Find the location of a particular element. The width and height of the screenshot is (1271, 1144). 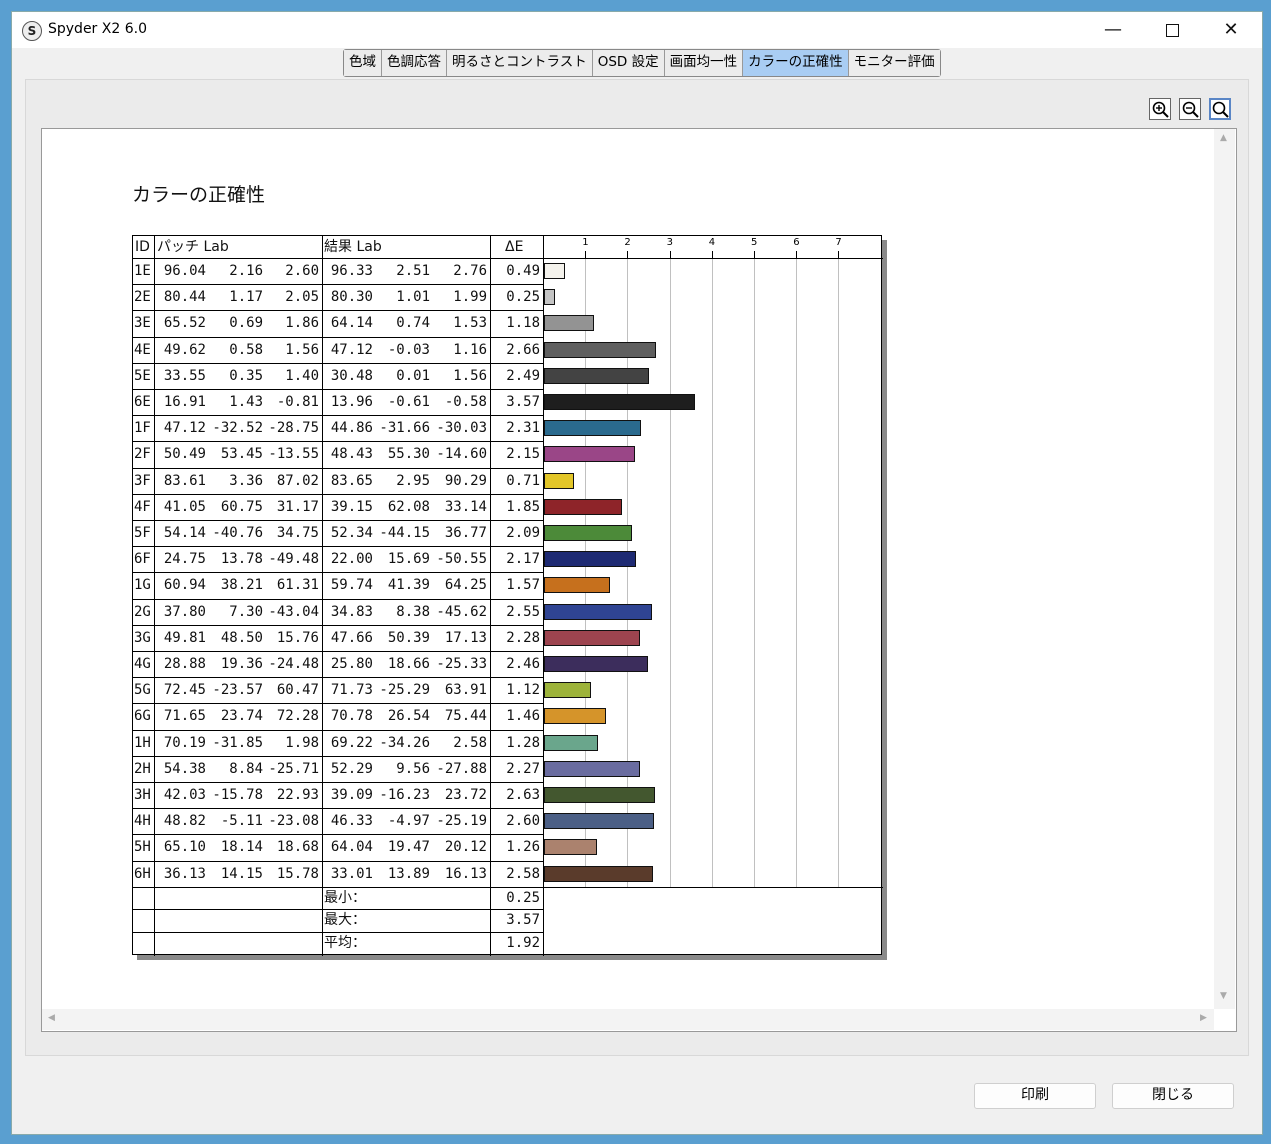

patch-lab-value: -5.11 is located at coordinates (241, 821).